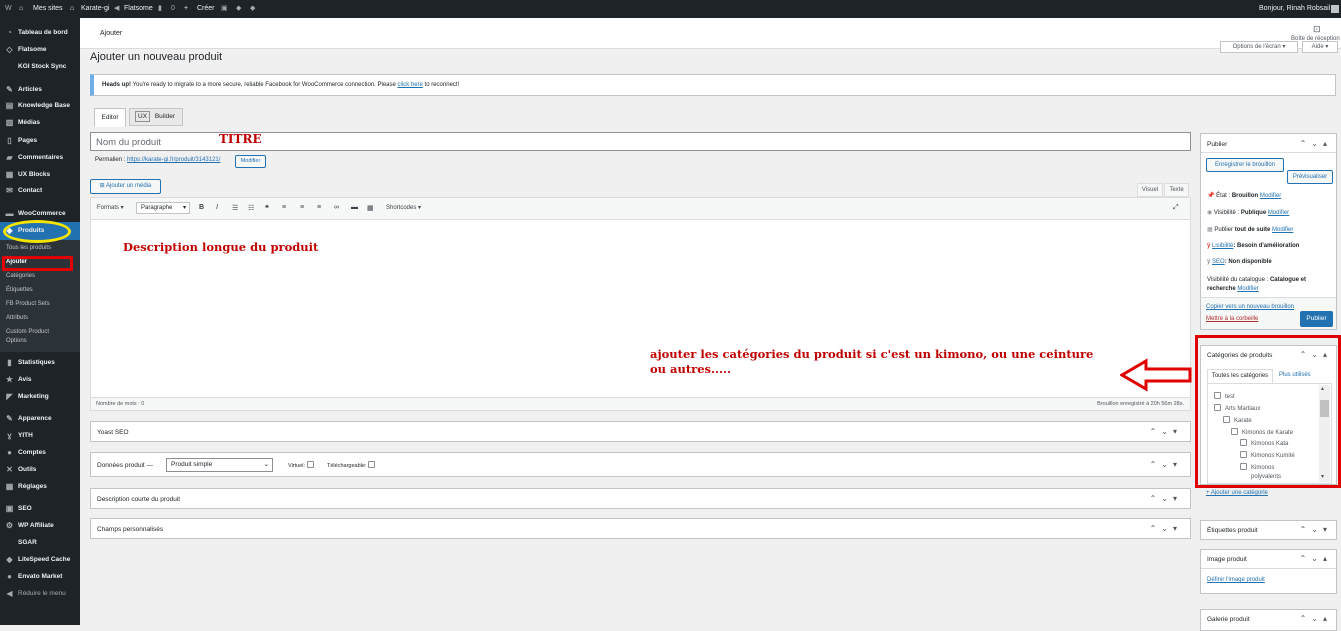  I want to click on more-tag-icon: ▬, so click(354, 207).